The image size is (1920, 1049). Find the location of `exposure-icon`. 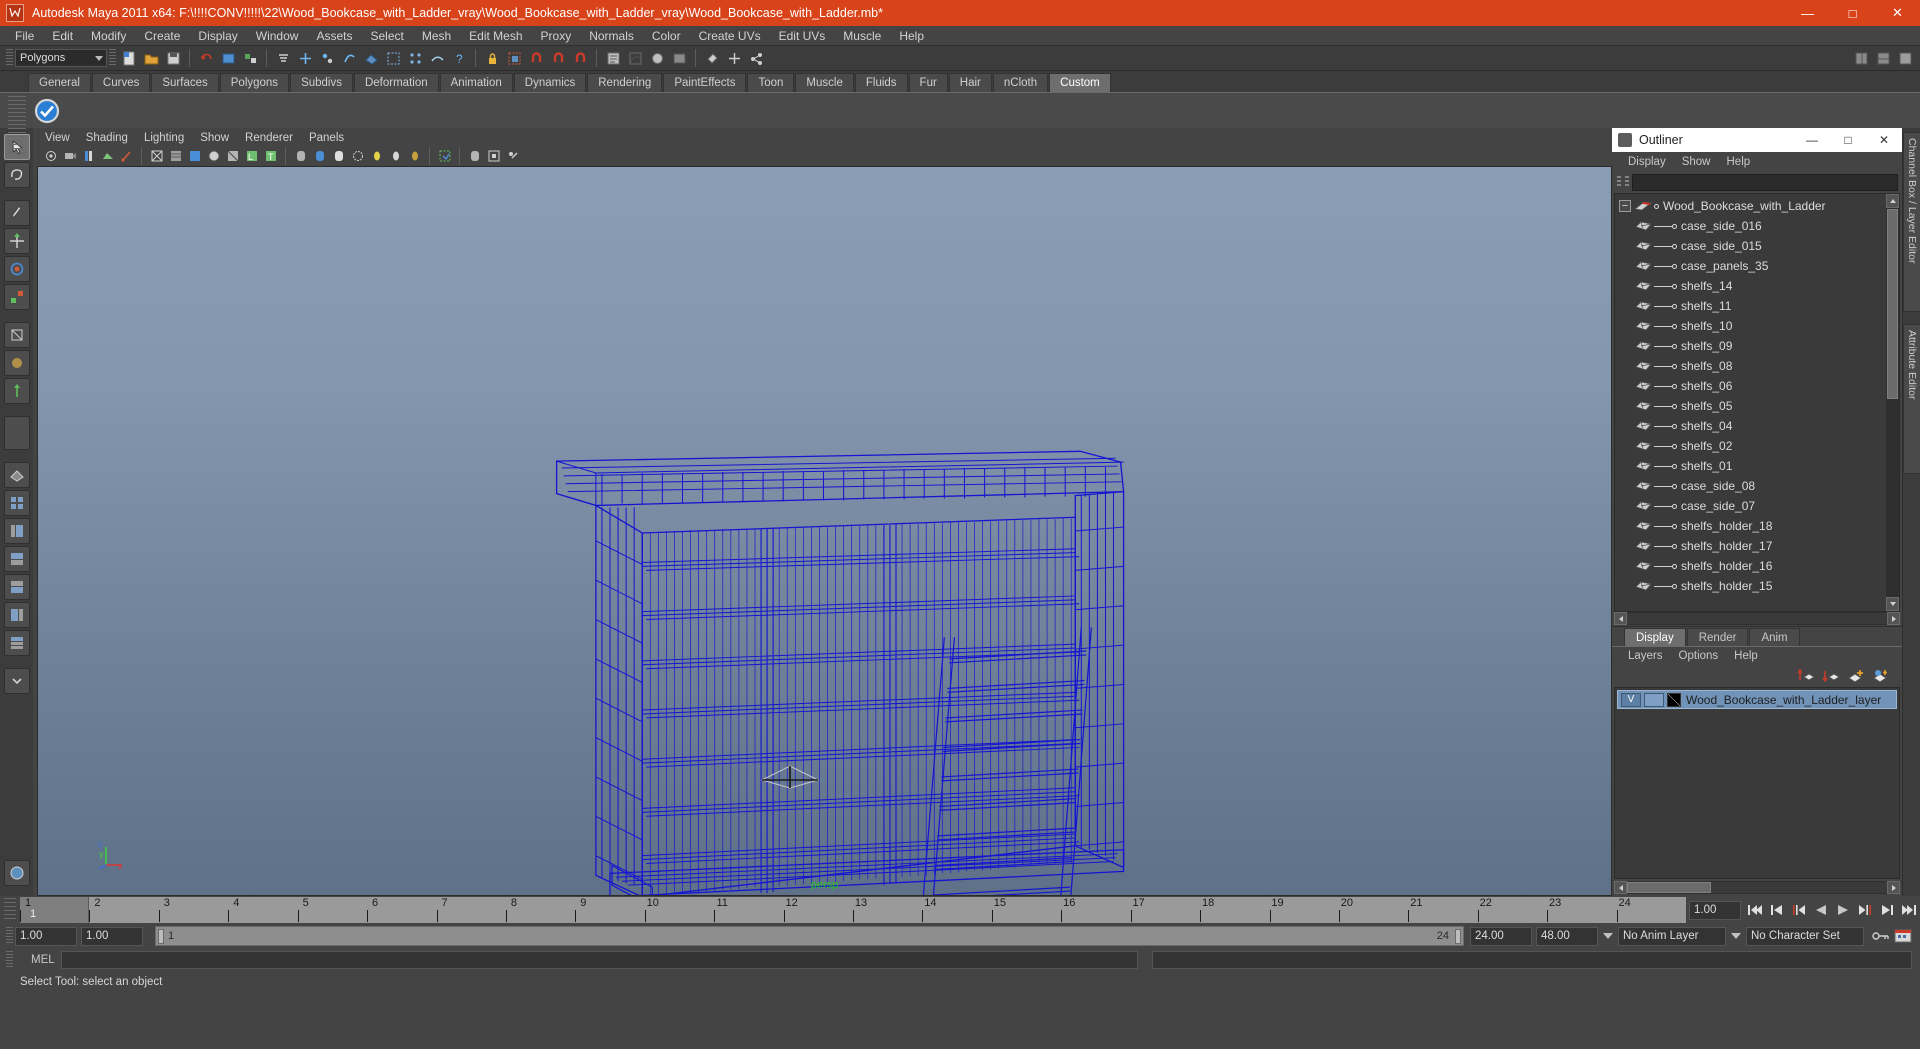

exposure-icon is located at coordinates (512, 156).